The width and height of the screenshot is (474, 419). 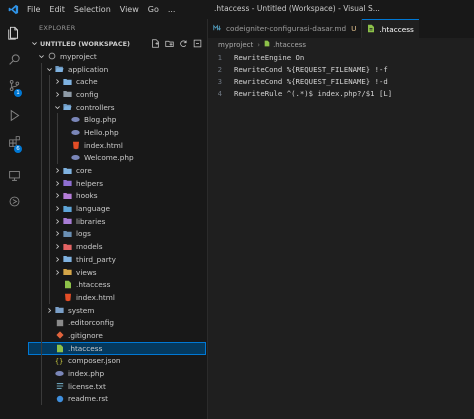 What do you see at coordinates (18, 149) in the screenshot?
I see `extensions-badge: 6` at bounding box center [18, 149].